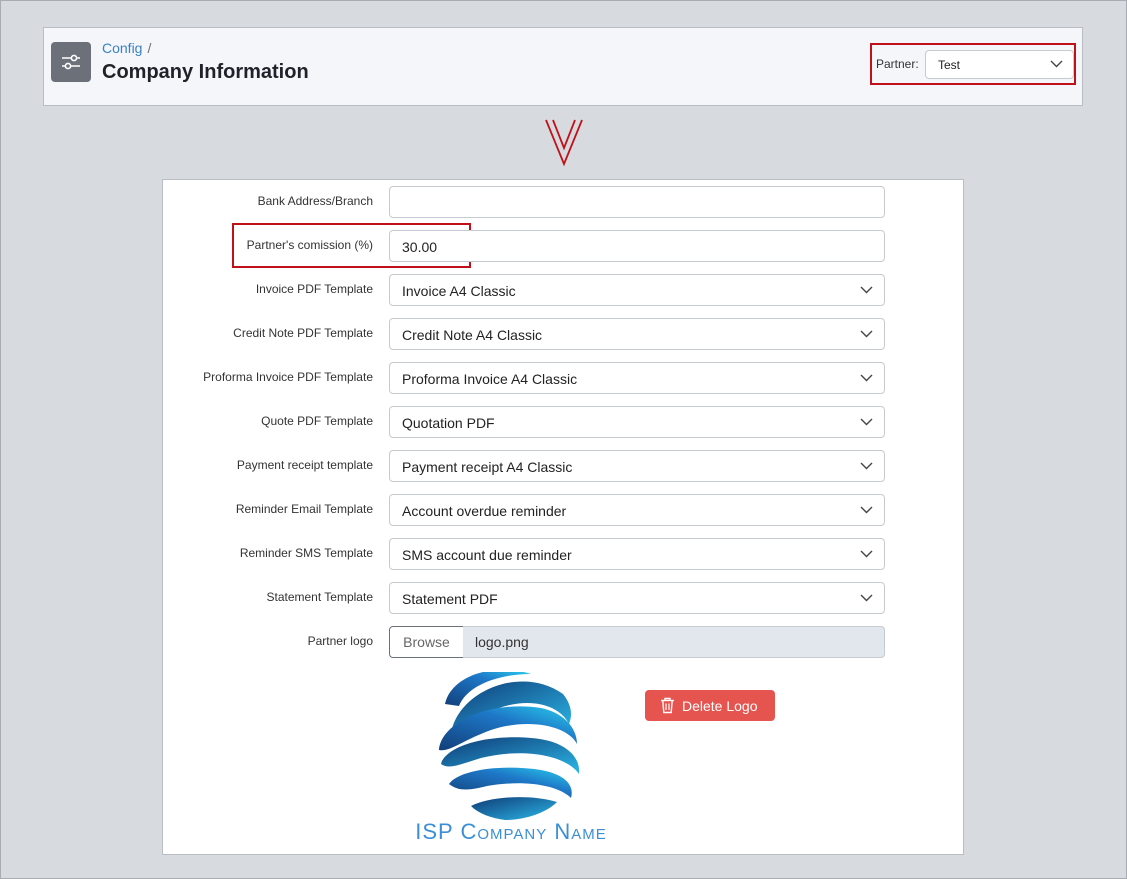 Image resolution: width=1127 pixels, height=879 pixels. I want to click on quote-template-value: Quotation PDF, so click(448, 423).